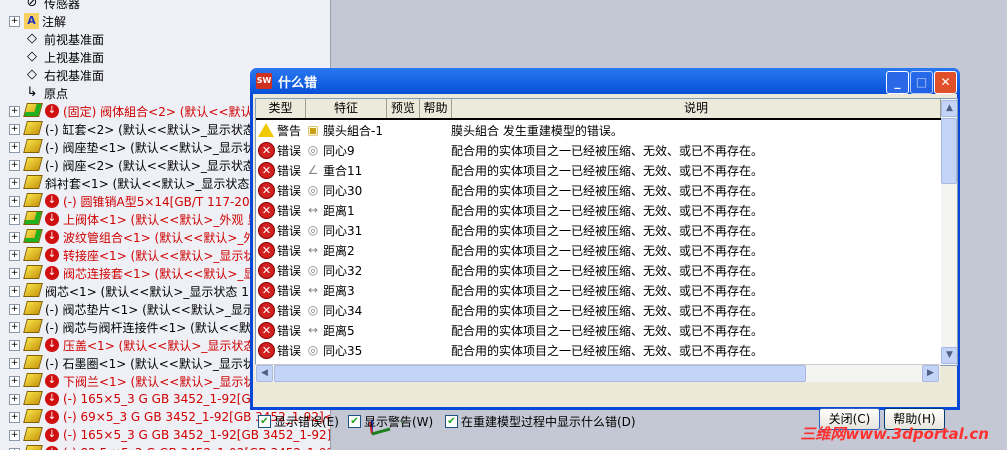 This screenshot has height=450, width=1007. What do you see at coordinates (548, 422) in the screenshot?
I see `checkbox-label: 在重建模型过程中显示什么错(D)` at bounding box center [548, 422].